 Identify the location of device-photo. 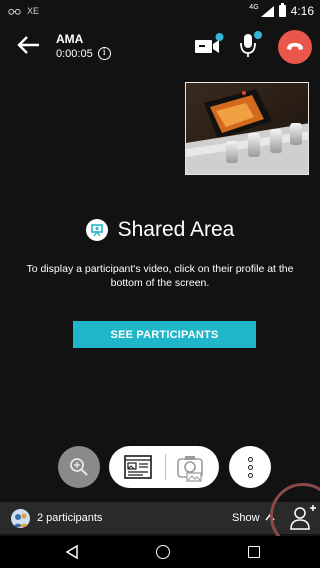
(247, 128).